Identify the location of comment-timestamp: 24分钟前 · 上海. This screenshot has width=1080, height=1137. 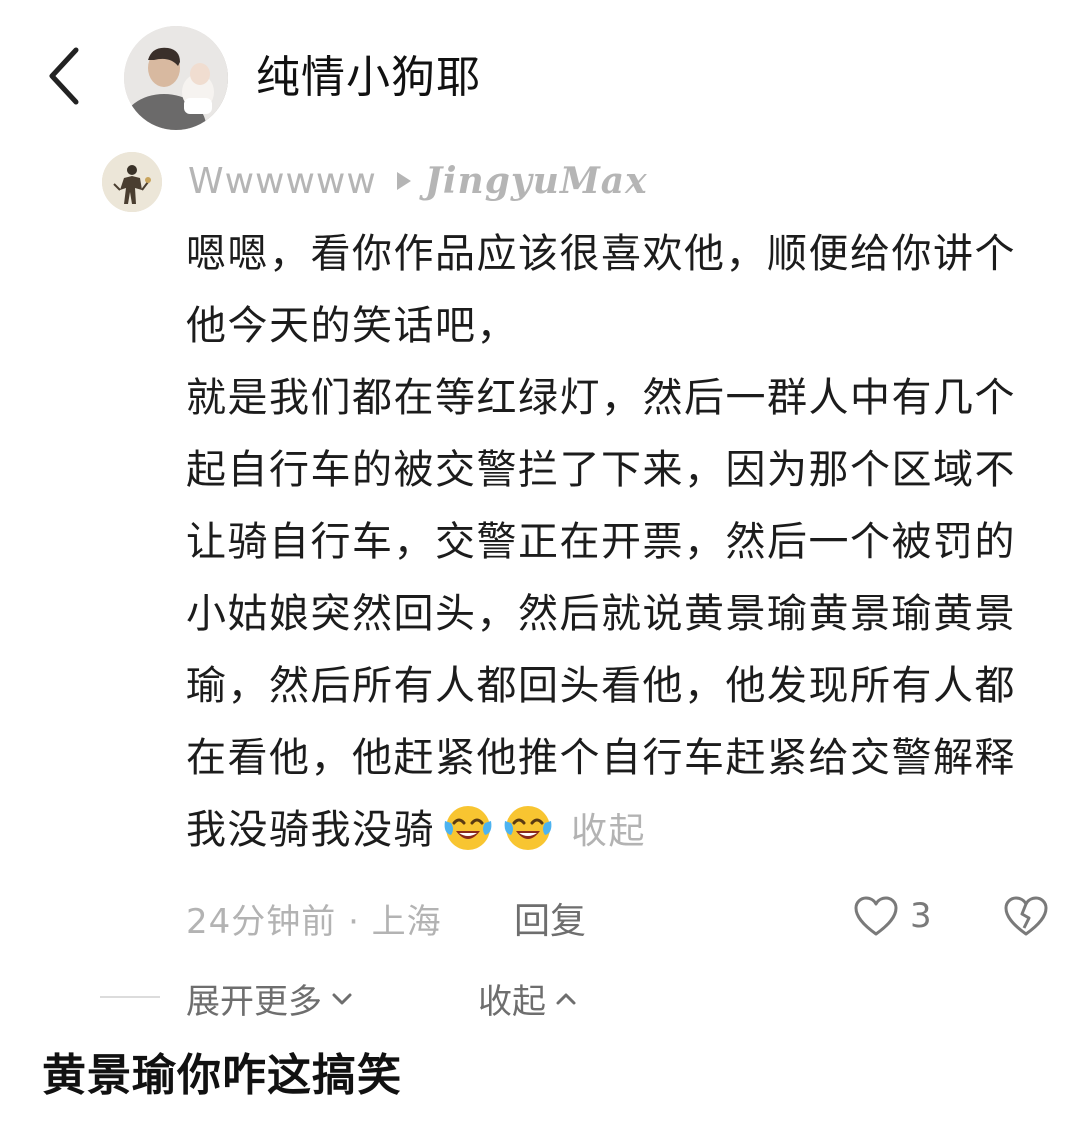
(314, 922).